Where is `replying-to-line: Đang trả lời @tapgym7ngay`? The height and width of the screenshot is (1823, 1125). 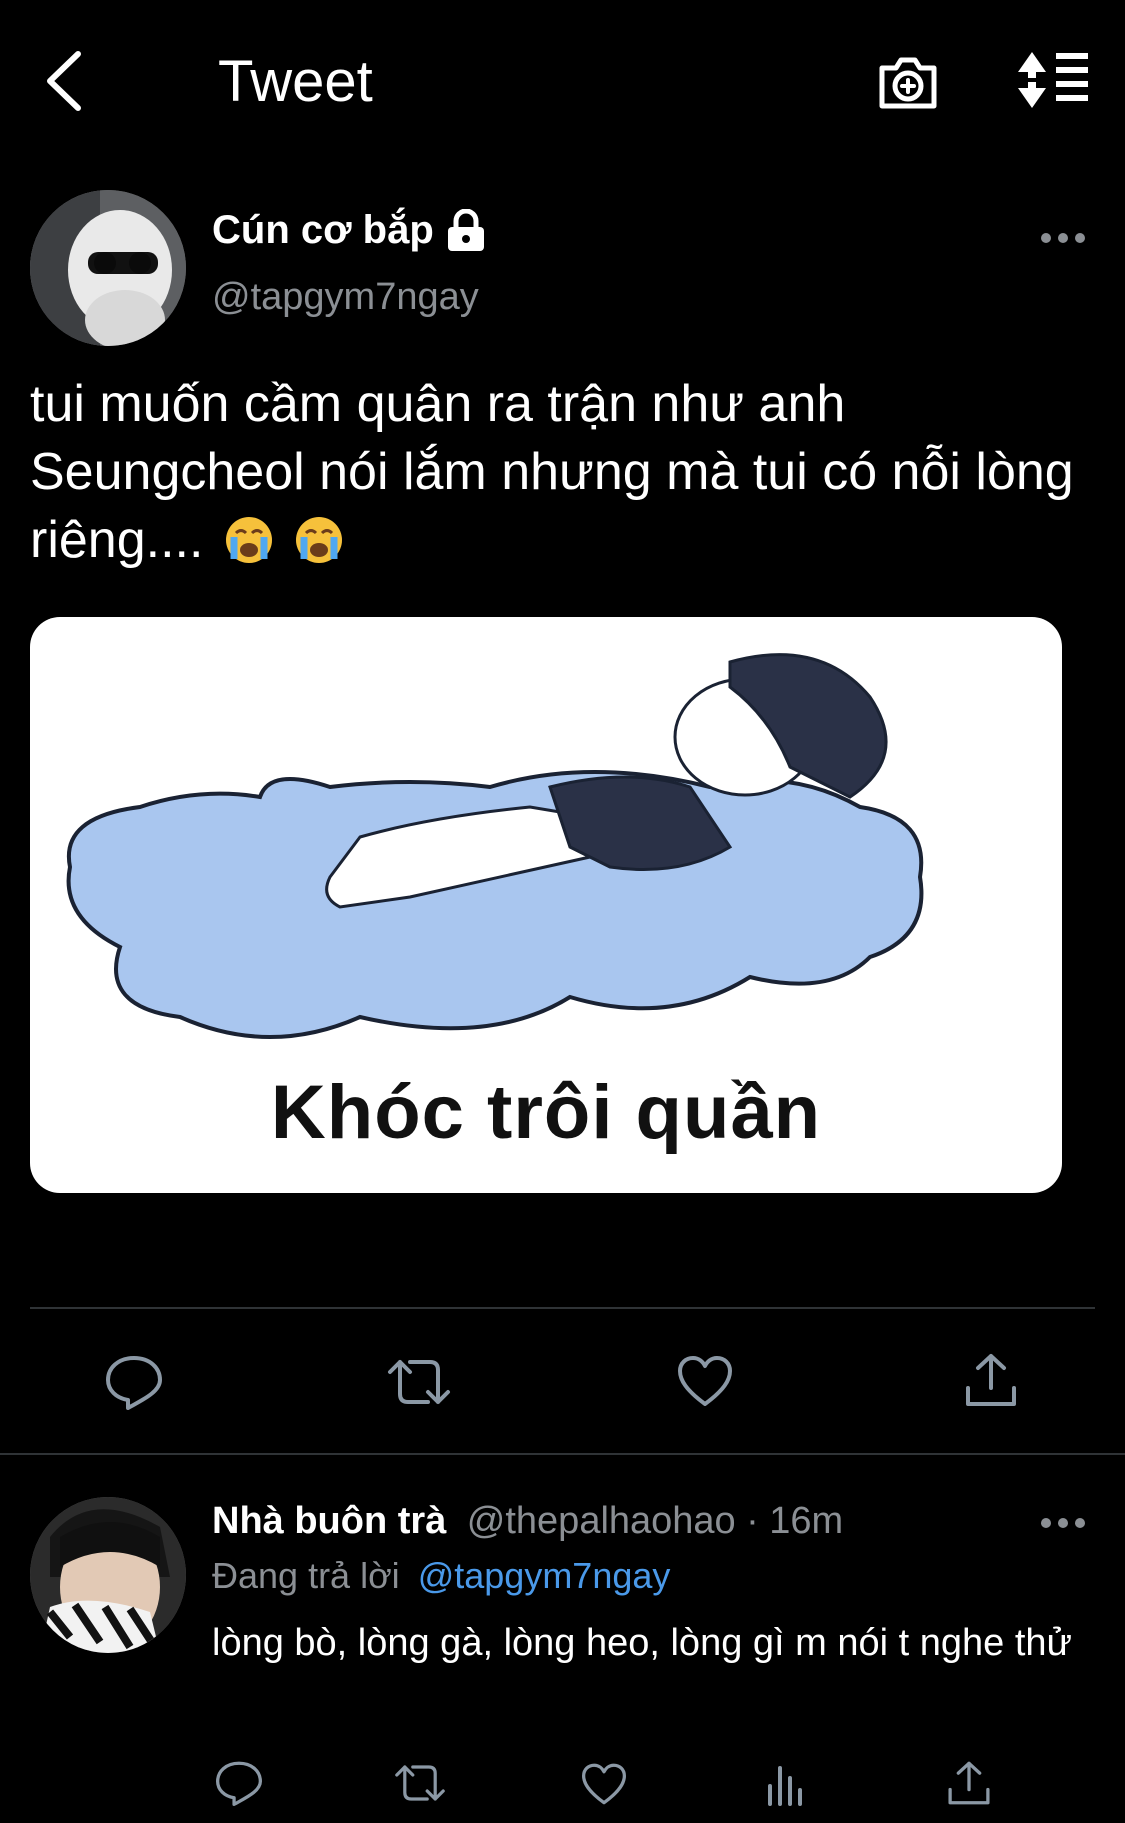 replying-to-line: Đang trả lời @tapgym7ngay is located at coordinates (441, 1576).